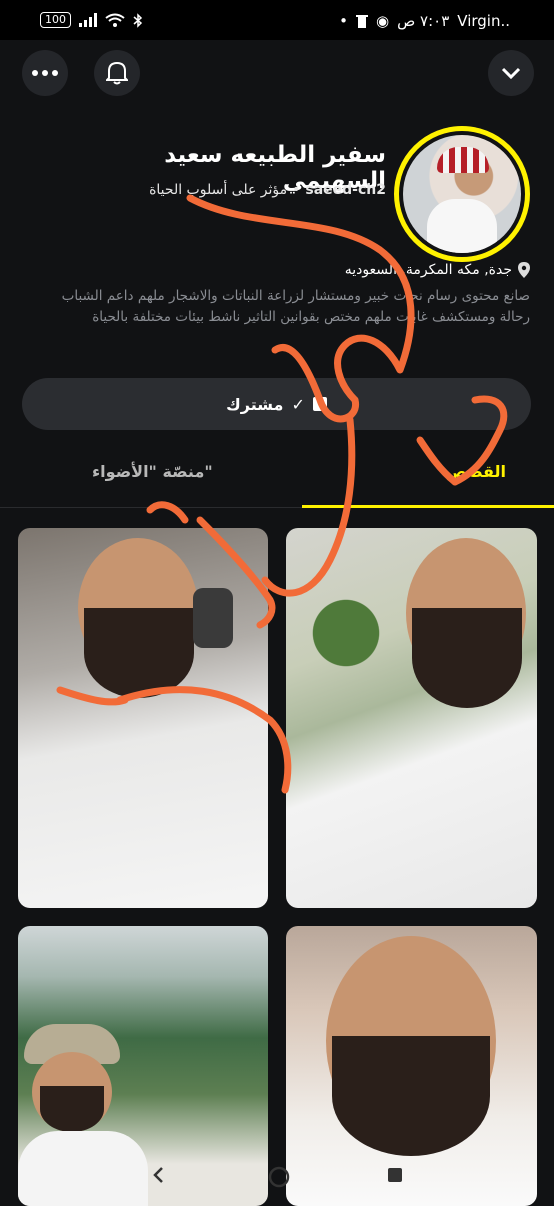 This screenshot has height=1206, width=554. I want to click on status-right: Virgin.. ٧:٠٣ ص ◉ •, so click(424, 21).